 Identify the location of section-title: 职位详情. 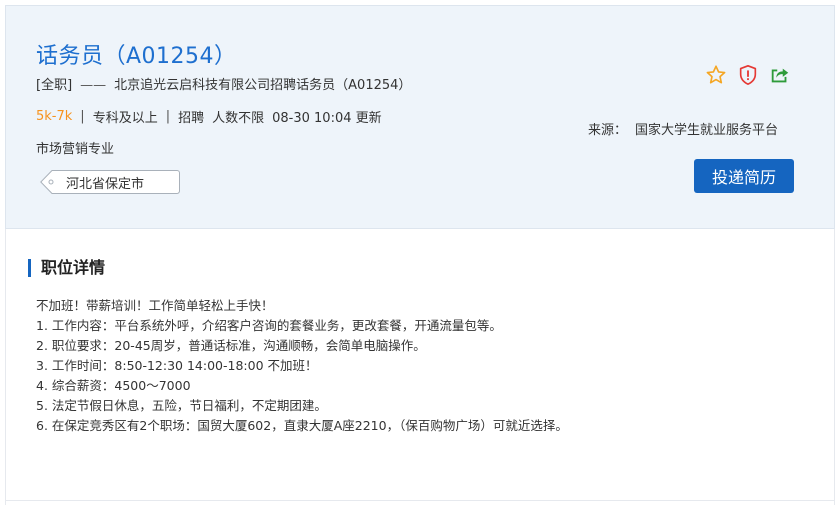
(66, 268).